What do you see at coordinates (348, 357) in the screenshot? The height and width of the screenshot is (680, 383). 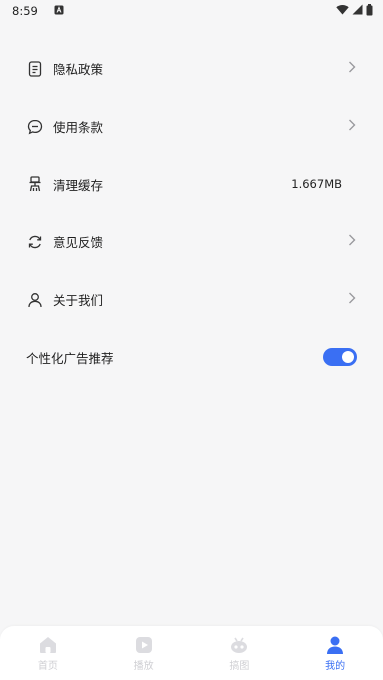 I see `toggle-knob` at bounding box center [348, 357].